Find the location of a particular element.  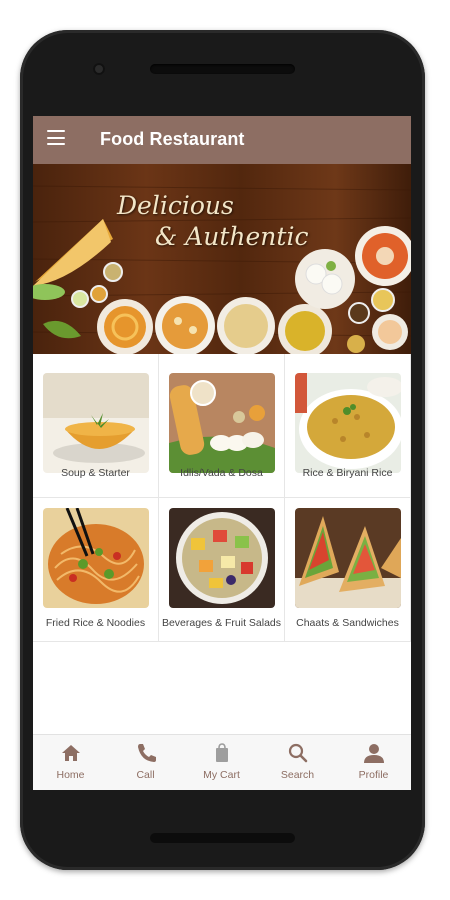

category-card-soup-starter: Soup & Starter is located at coordinates (96, 426).